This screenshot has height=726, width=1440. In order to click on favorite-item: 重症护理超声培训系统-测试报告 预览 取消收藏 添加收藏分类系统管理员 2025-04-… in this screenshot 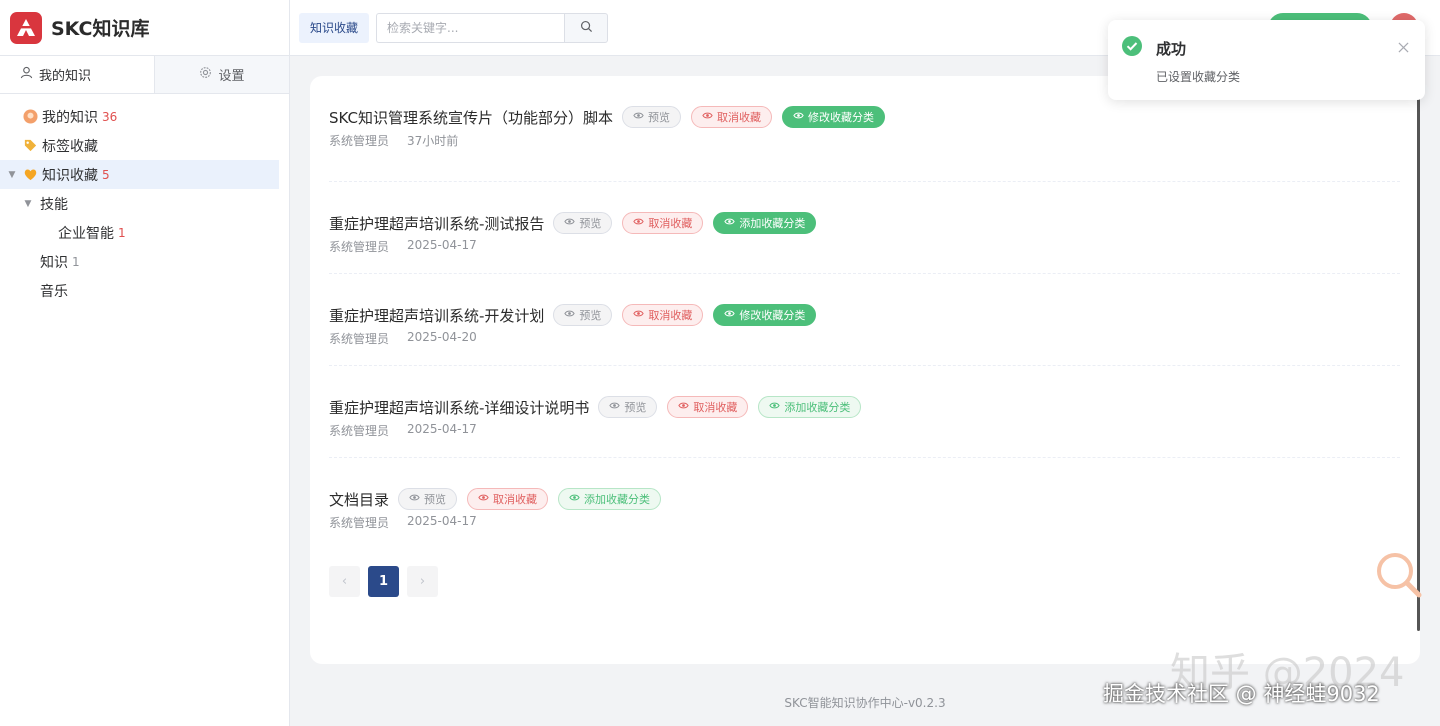, I will do `click(864, 228)`.